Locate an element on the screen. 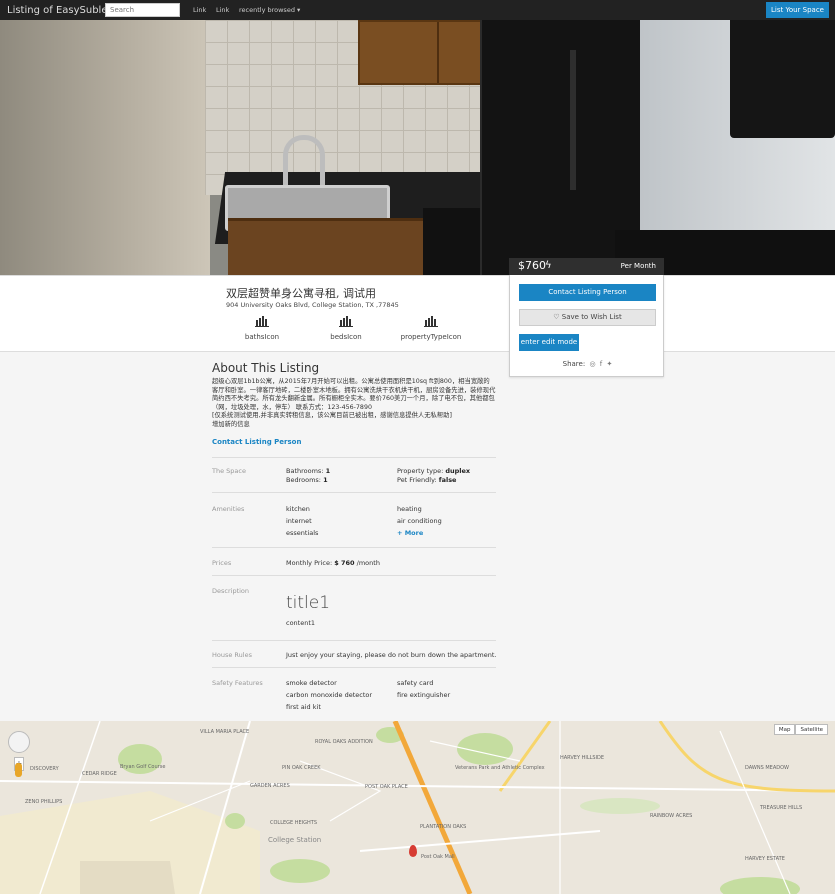 The width and height of the screenshot is (835, 894). safety-item: first aid kit is located at coordinates (303, 707).